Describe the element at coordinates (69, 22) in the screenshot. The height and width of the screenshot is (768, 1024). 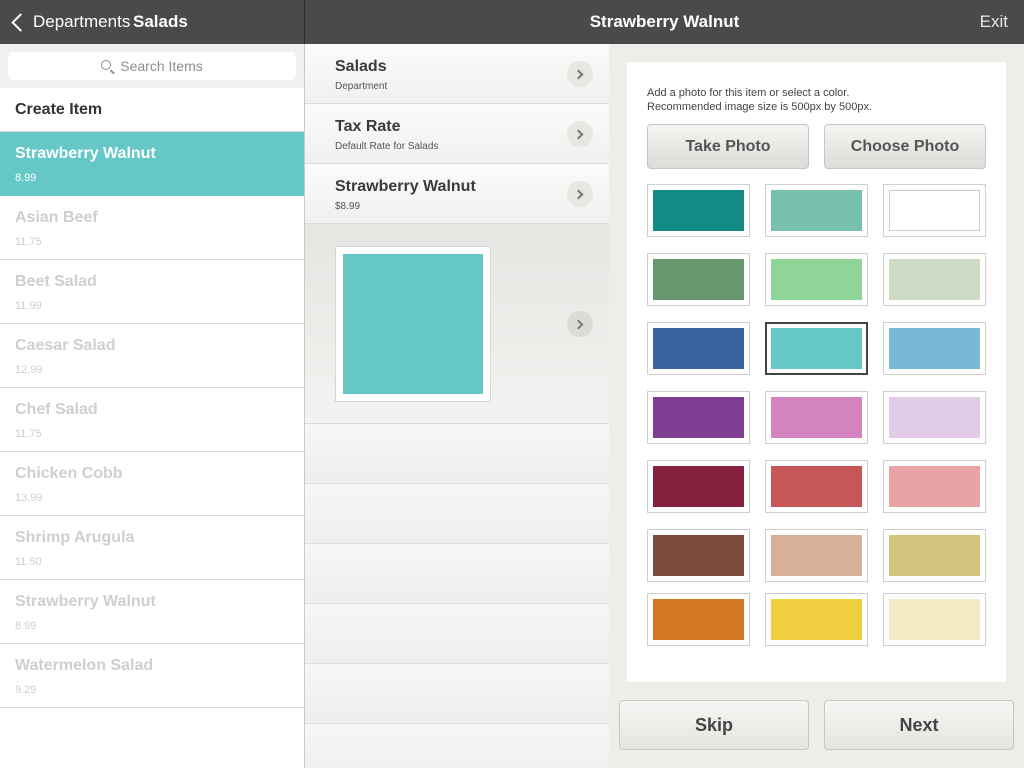
I see `back-button: Departments` at that location.